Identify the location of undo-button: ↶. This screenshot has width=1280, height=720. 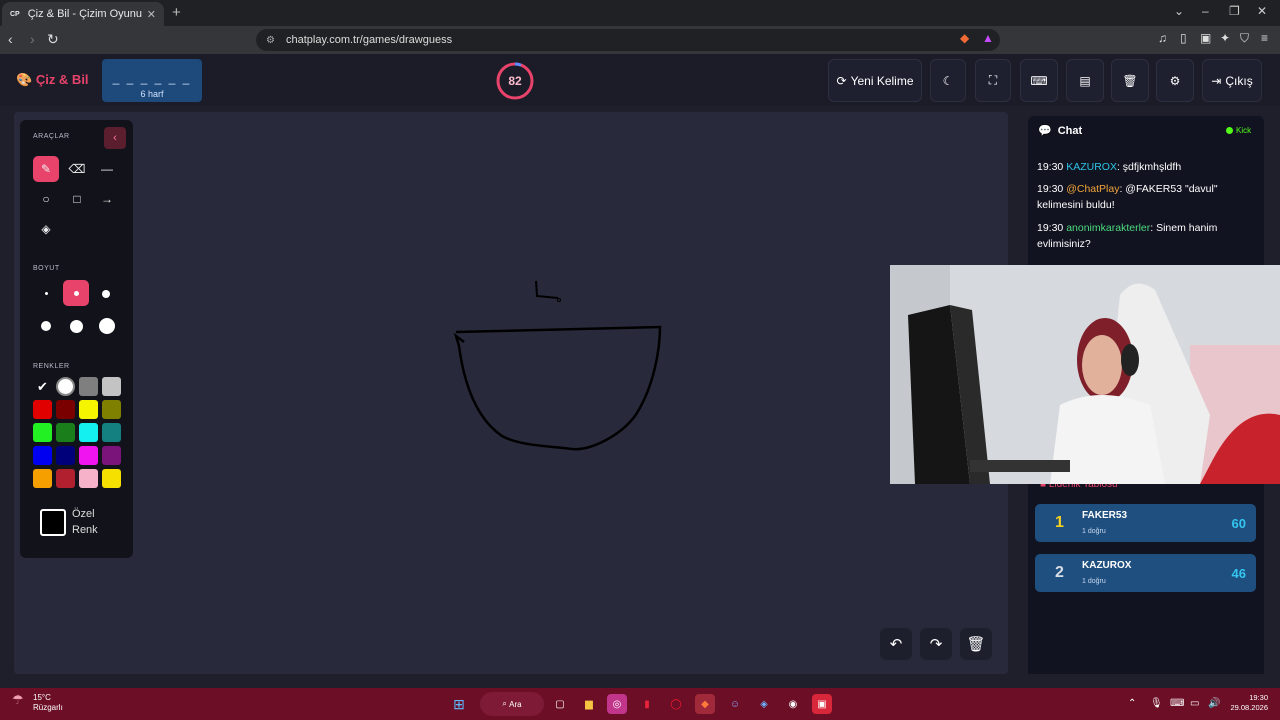
(896, 644).